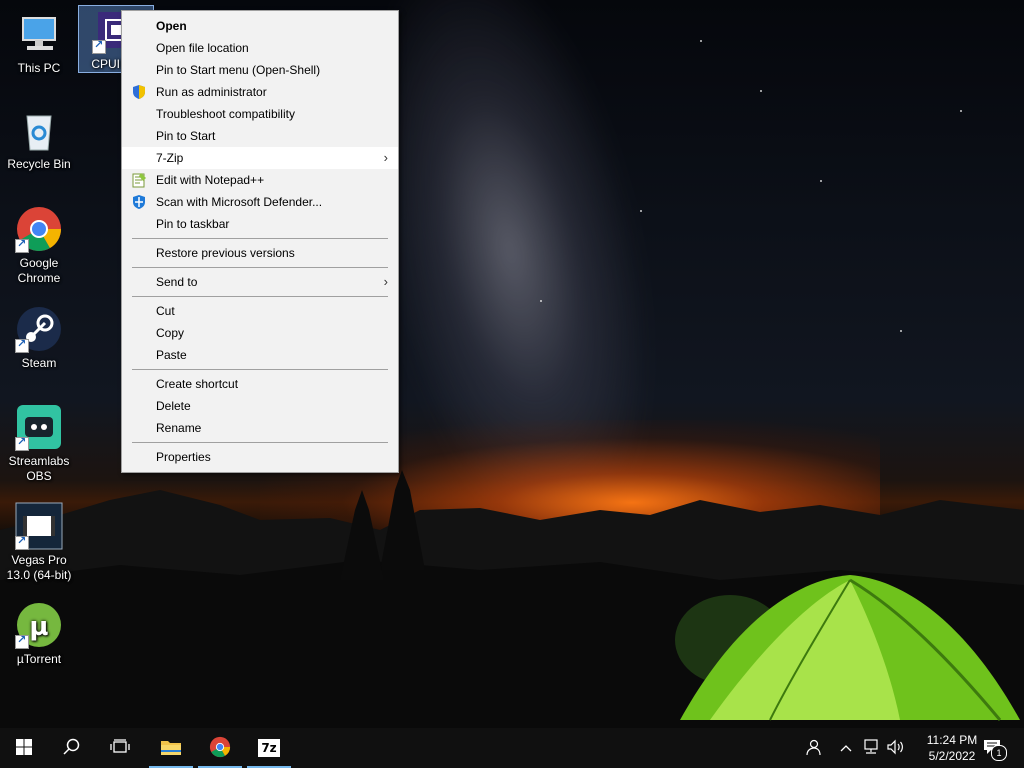  Describe the element at coordinates (260, 355) in the screenshot. I see `menu-item-paste: Paste` at that location.